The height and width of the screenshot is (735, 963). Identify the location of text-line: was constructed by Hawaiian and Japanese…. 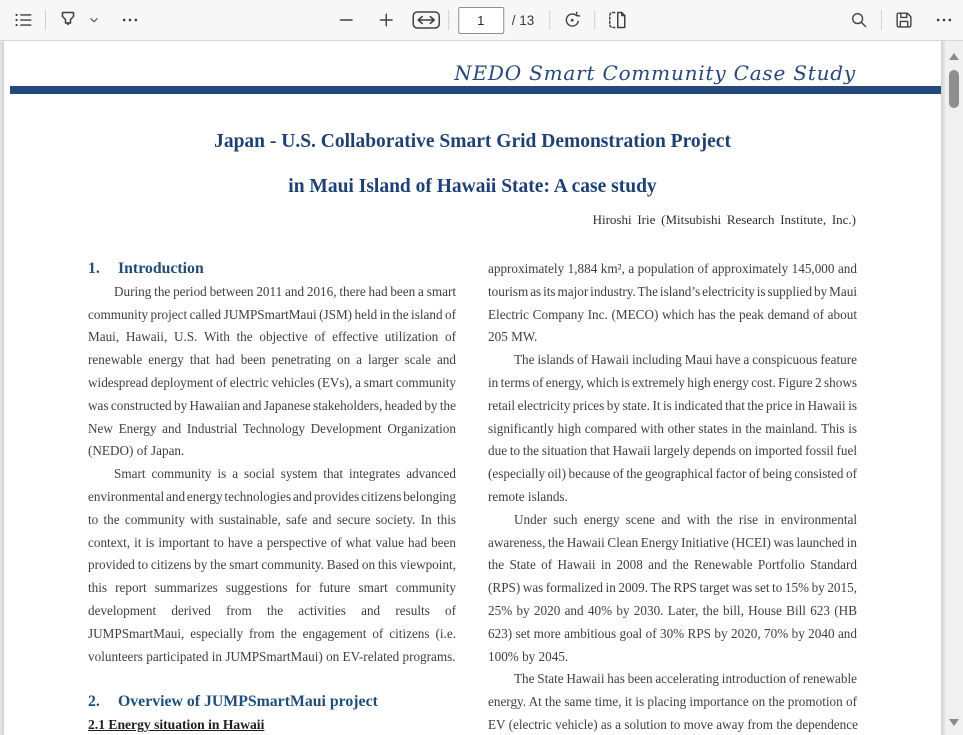
(272, 405).